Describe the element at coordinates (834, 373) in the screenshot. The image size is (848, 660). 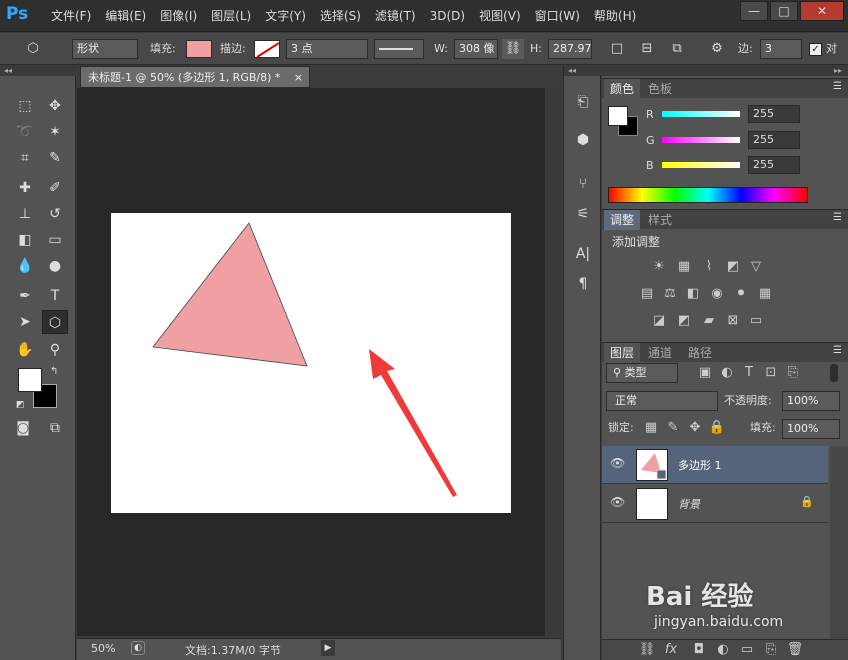
I see `filter-toggle-switch` at that location.